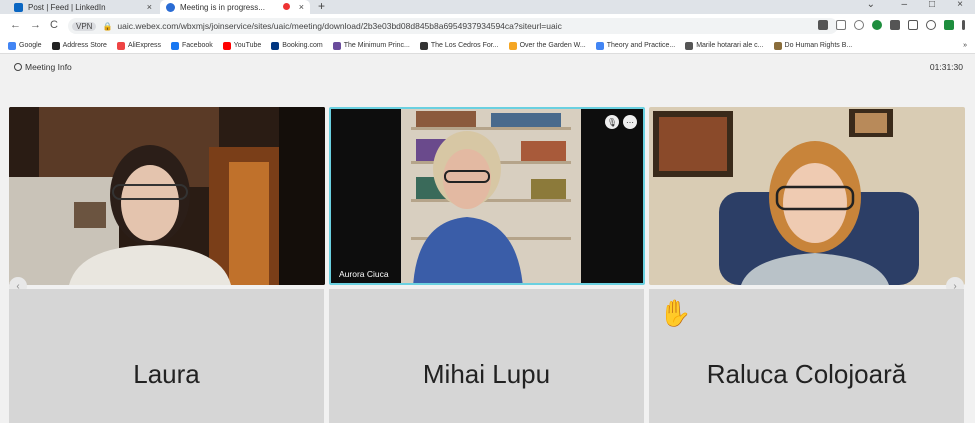  What do you see at coordinates (806, 356) in the screenshot?
I see `participant-tile-raluca: Raluca Colojoară` at bounding box center [806, 356].